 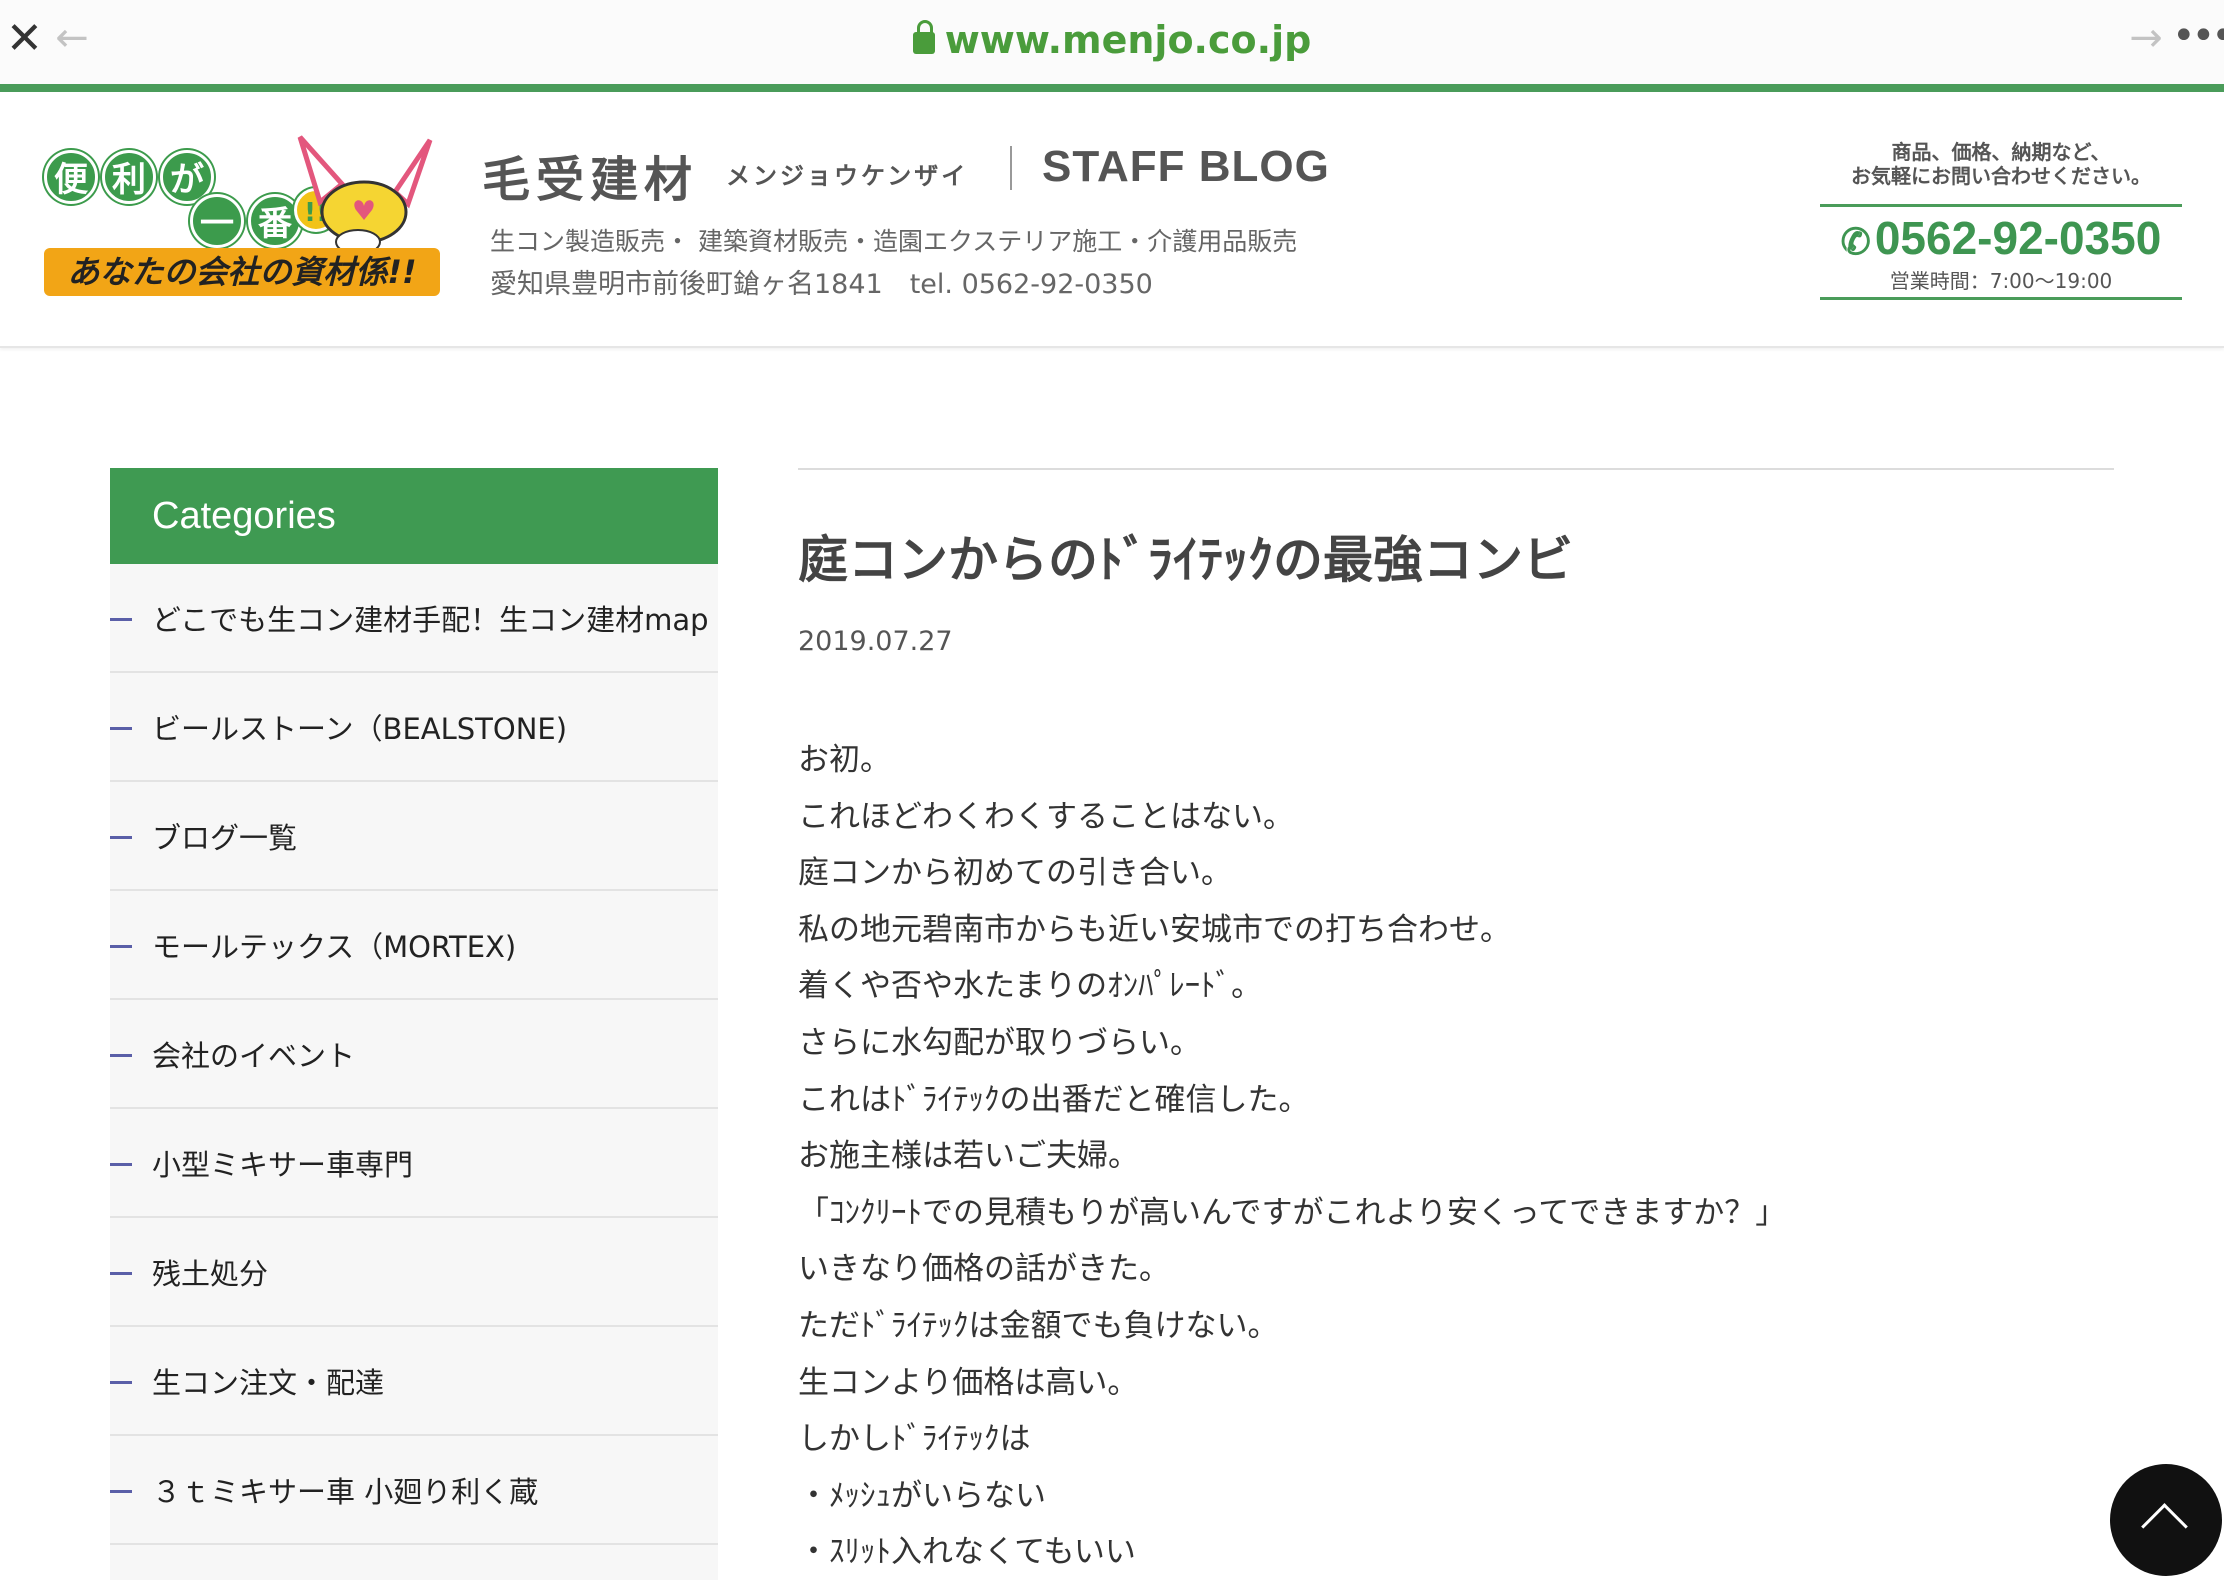 I want to click on url-text: www.menjo.co.jp, so click(x=1128, y=40).